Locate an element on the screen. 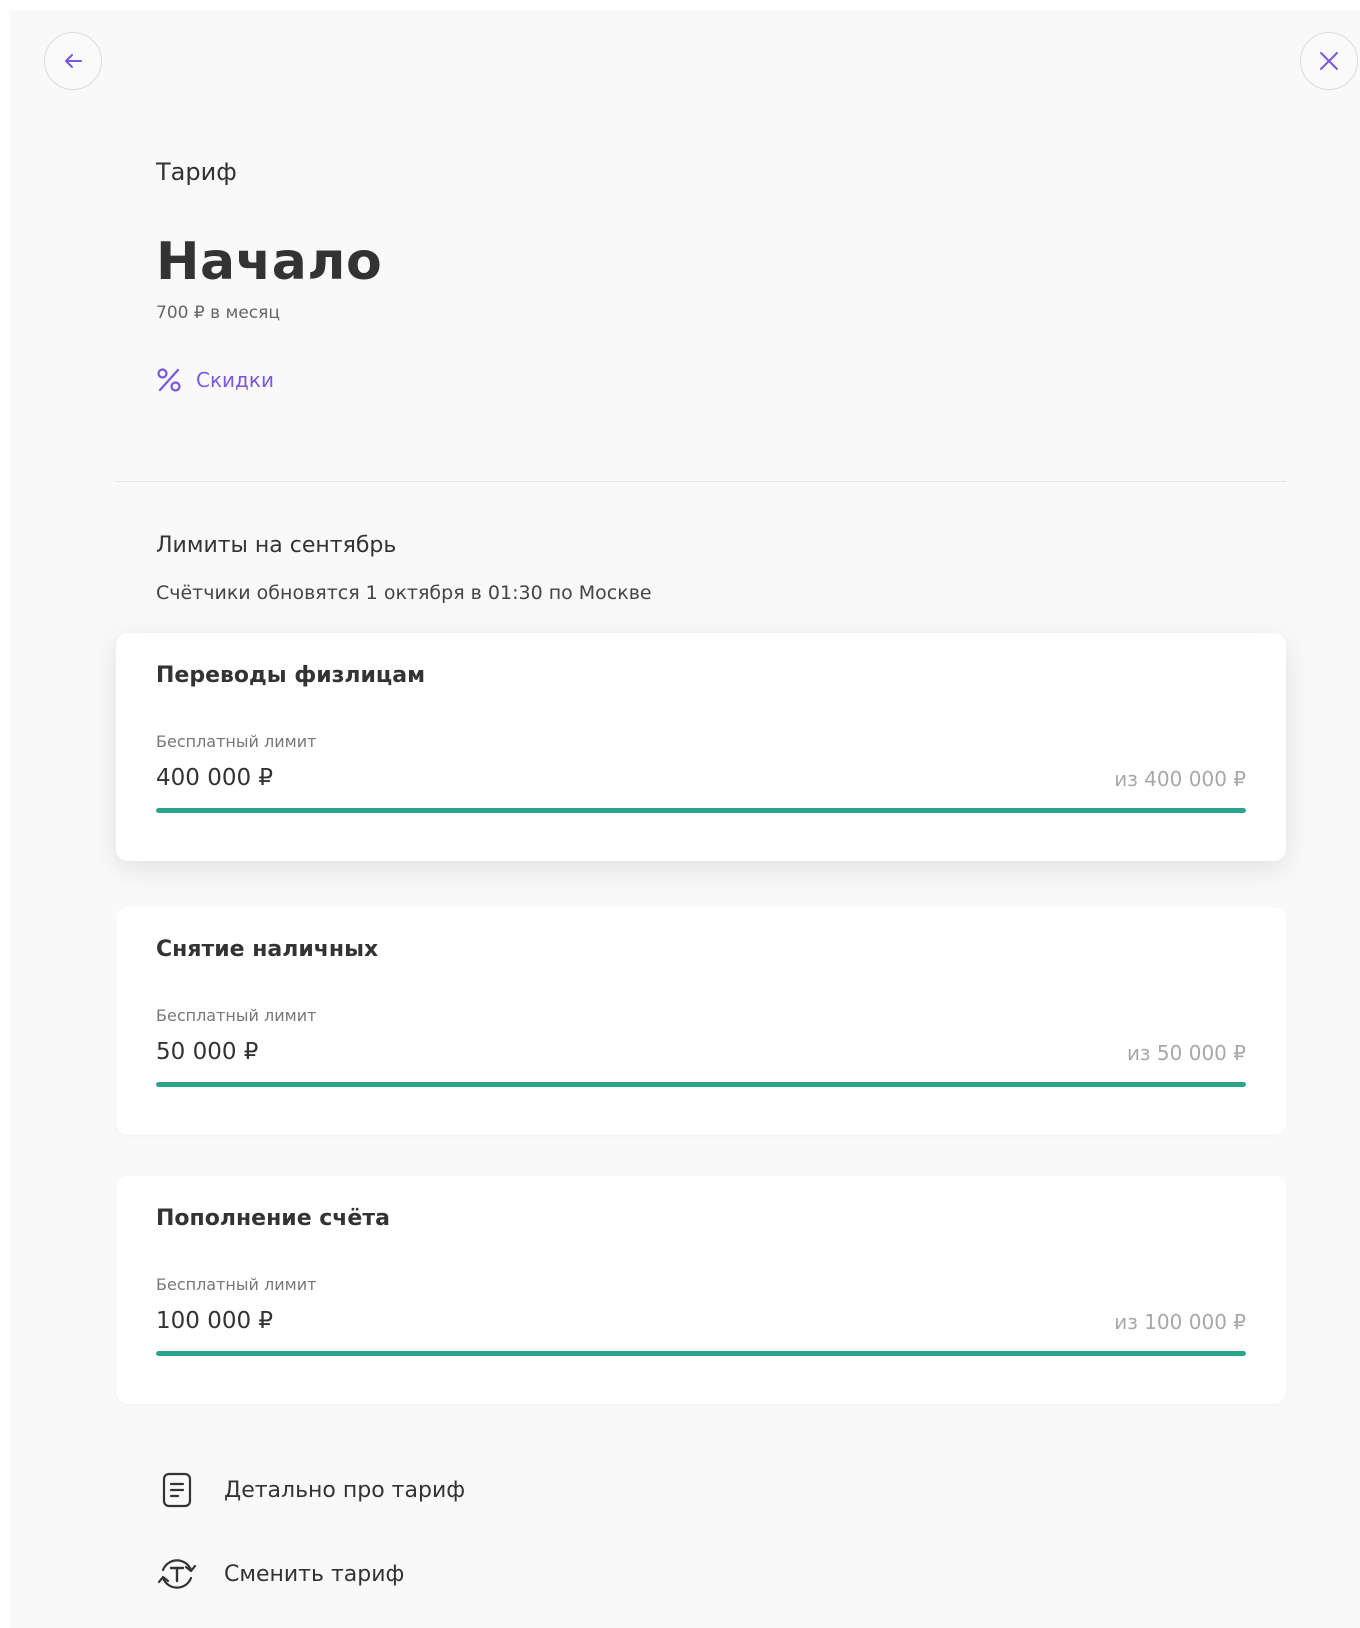 This screenshot has width=1360, height=1628. limit-card-amount: 100 000 ₽ is located at coordinates (215, 1321).